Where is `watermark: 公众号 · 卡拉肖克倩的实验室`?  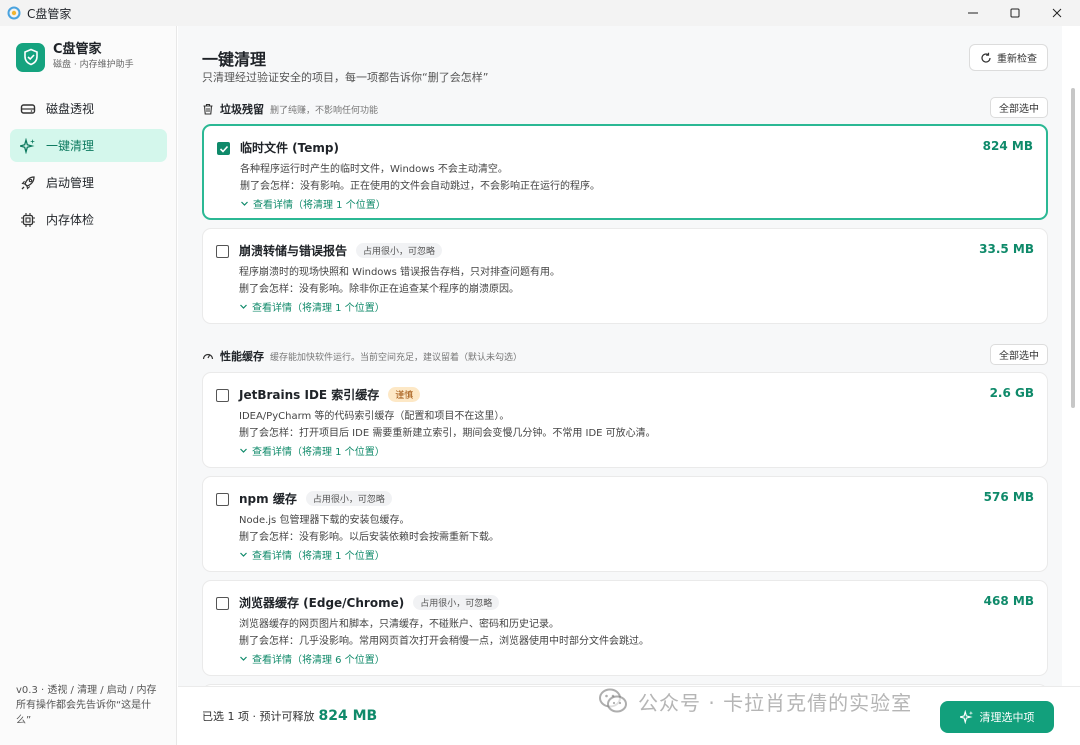 watermark: 公众号 · 卡拉肖克倩的实验室 is located at coordinates (754, 701).